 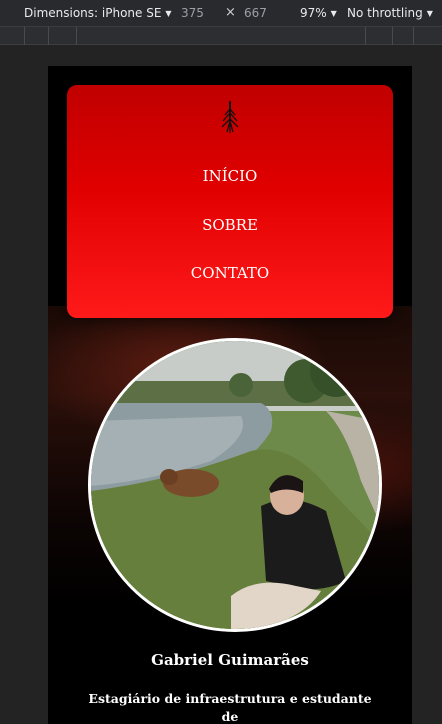 I want to click on throttling-dropdown: No throttling ▼, so click(x=390, y=13).